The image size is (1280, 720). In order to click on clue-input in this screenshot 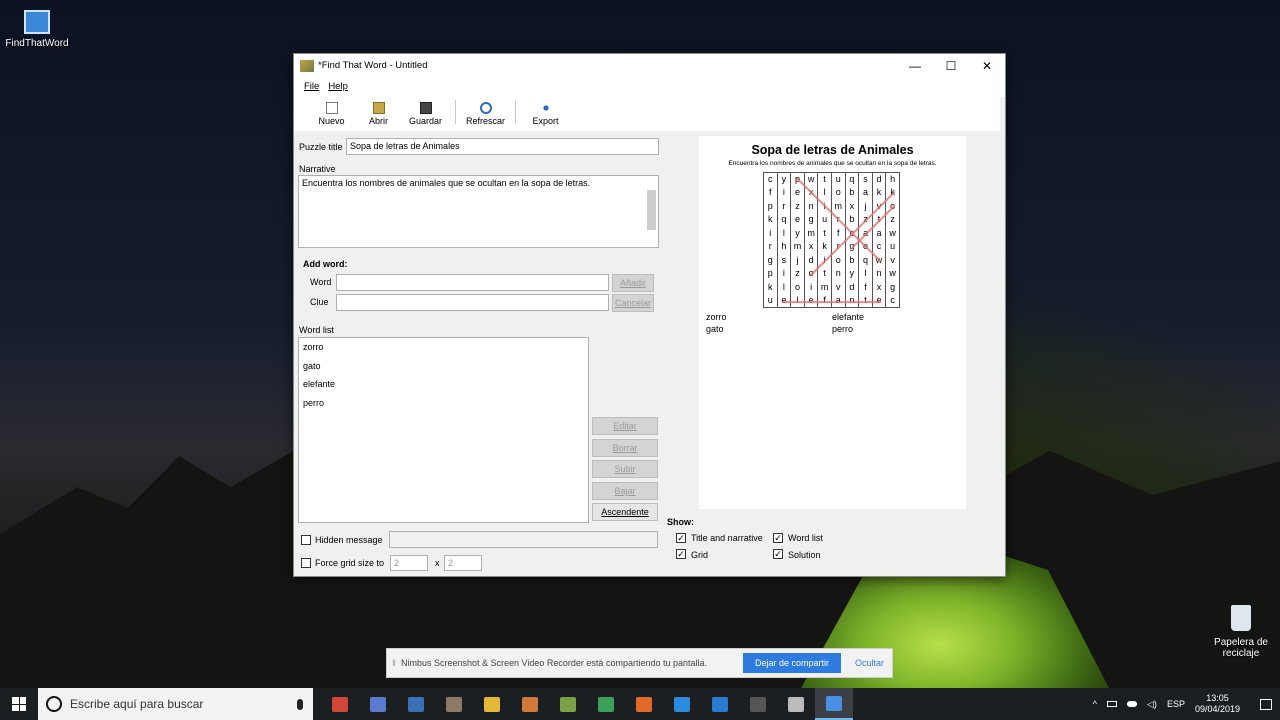, I will do `click(472, 302)`.